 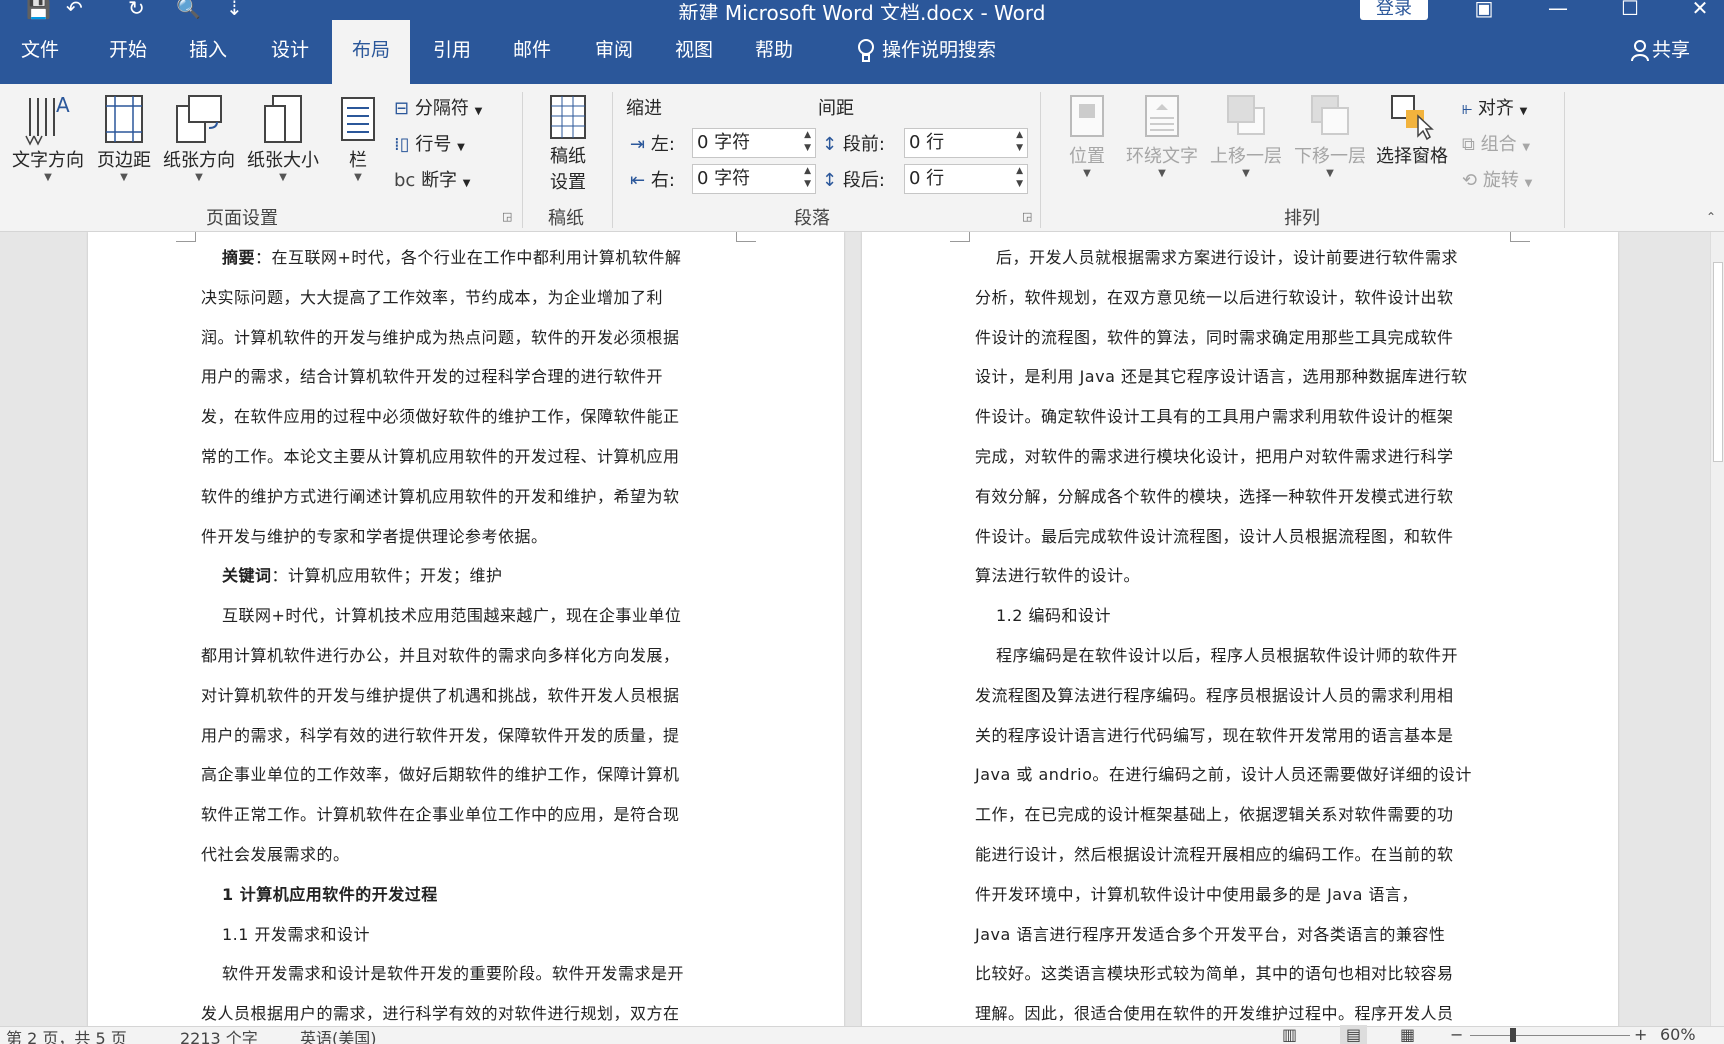 What do you see at coordinates (432, 375) in the screenshot?
I see `document-line: 用户的需求，结合计算机软件开发的过程科学合理的进行软件开` at bounding box center [432, 375].